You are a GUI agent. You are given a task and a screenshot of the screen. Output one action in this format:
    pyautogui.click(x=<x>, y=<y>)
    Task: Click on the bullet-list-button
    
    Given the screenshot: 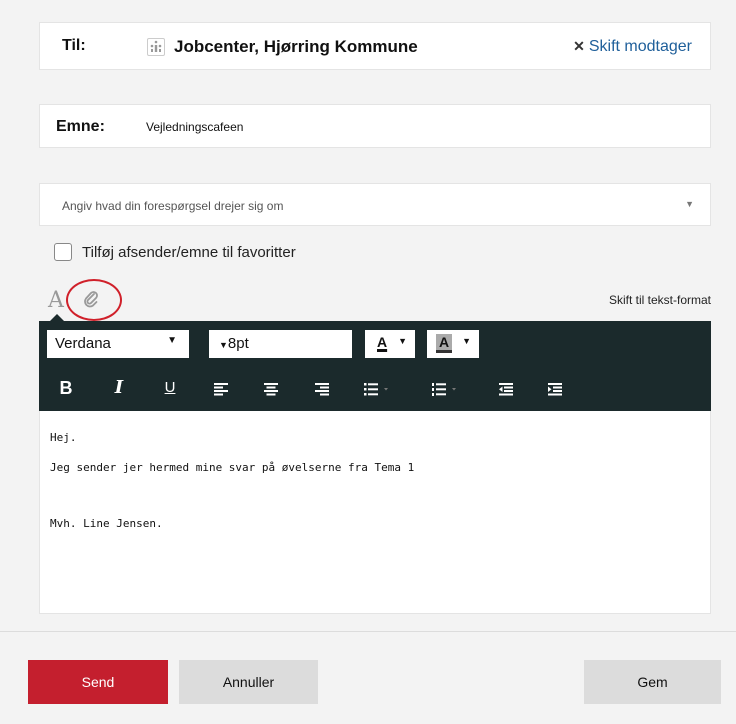 What is the action you would take?
    pyautogui.click(x=378, y=388)
    